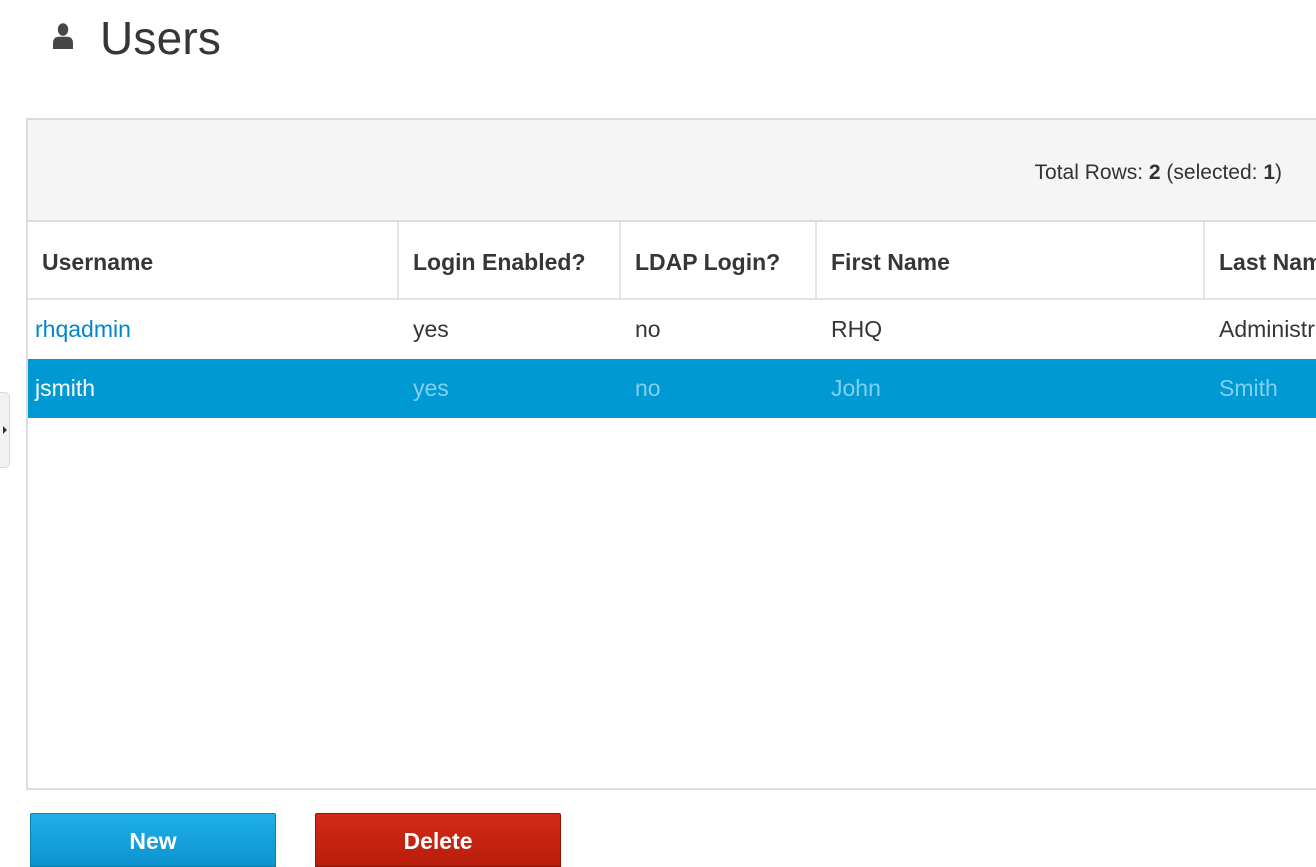 The image size is (1316, 867). I want to click on first-name-cell: John, so click(856, 388).